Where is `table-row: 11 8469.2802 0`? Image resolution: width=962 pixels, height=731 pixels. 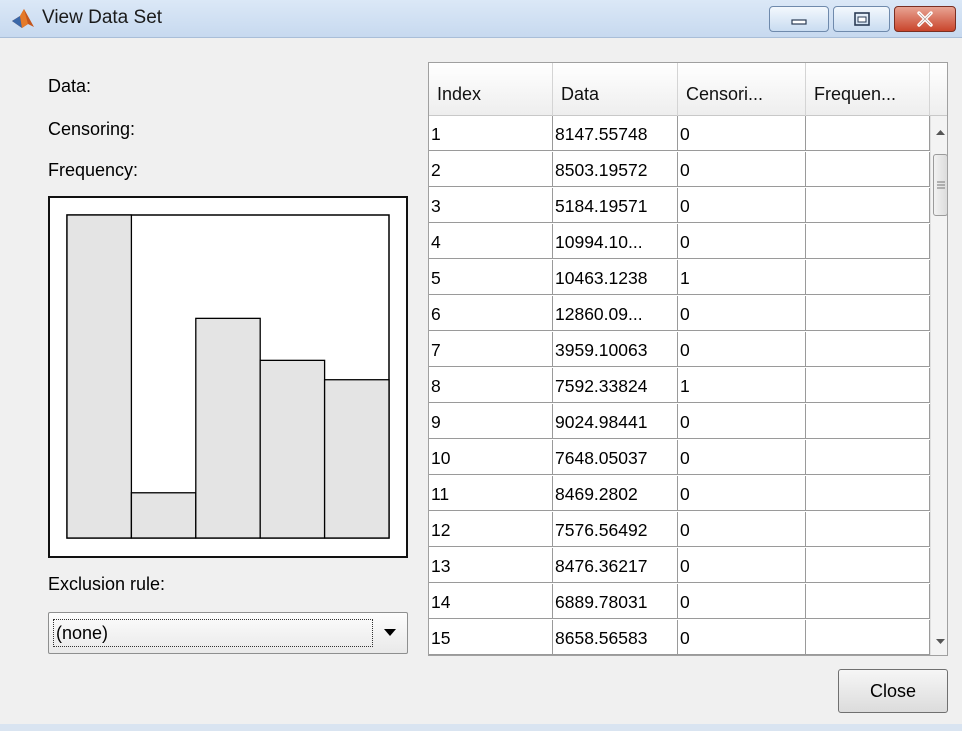 table-row: 11 8469.2802 0 is located at coordinates (679, 493).